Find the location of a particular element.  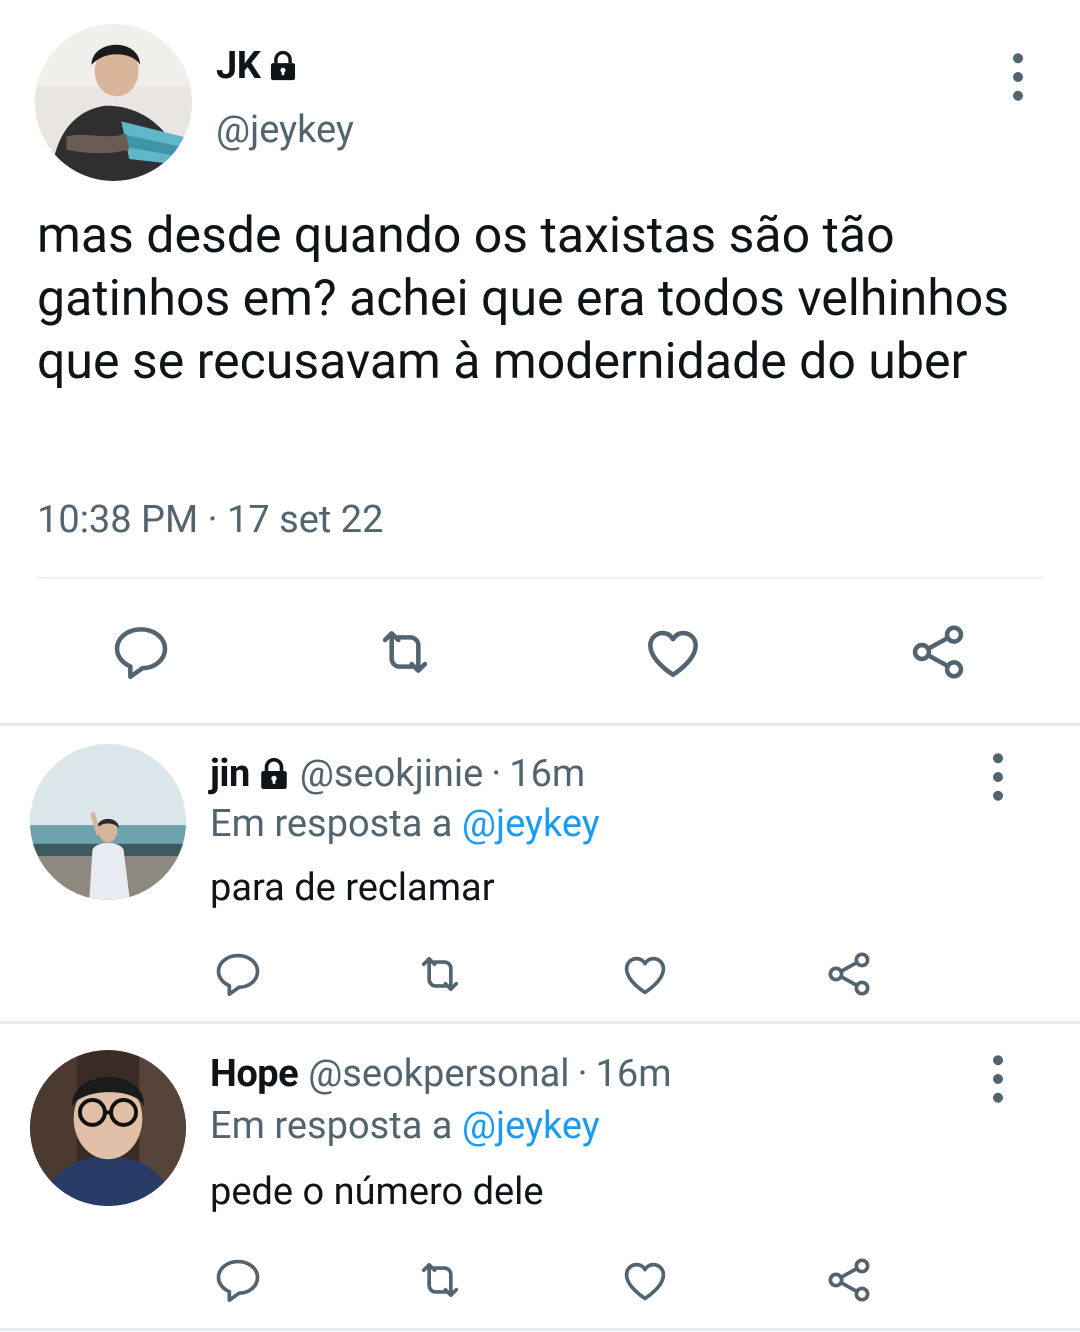

user-handle: @seokpersonal is located at coordinates (438, 1074).